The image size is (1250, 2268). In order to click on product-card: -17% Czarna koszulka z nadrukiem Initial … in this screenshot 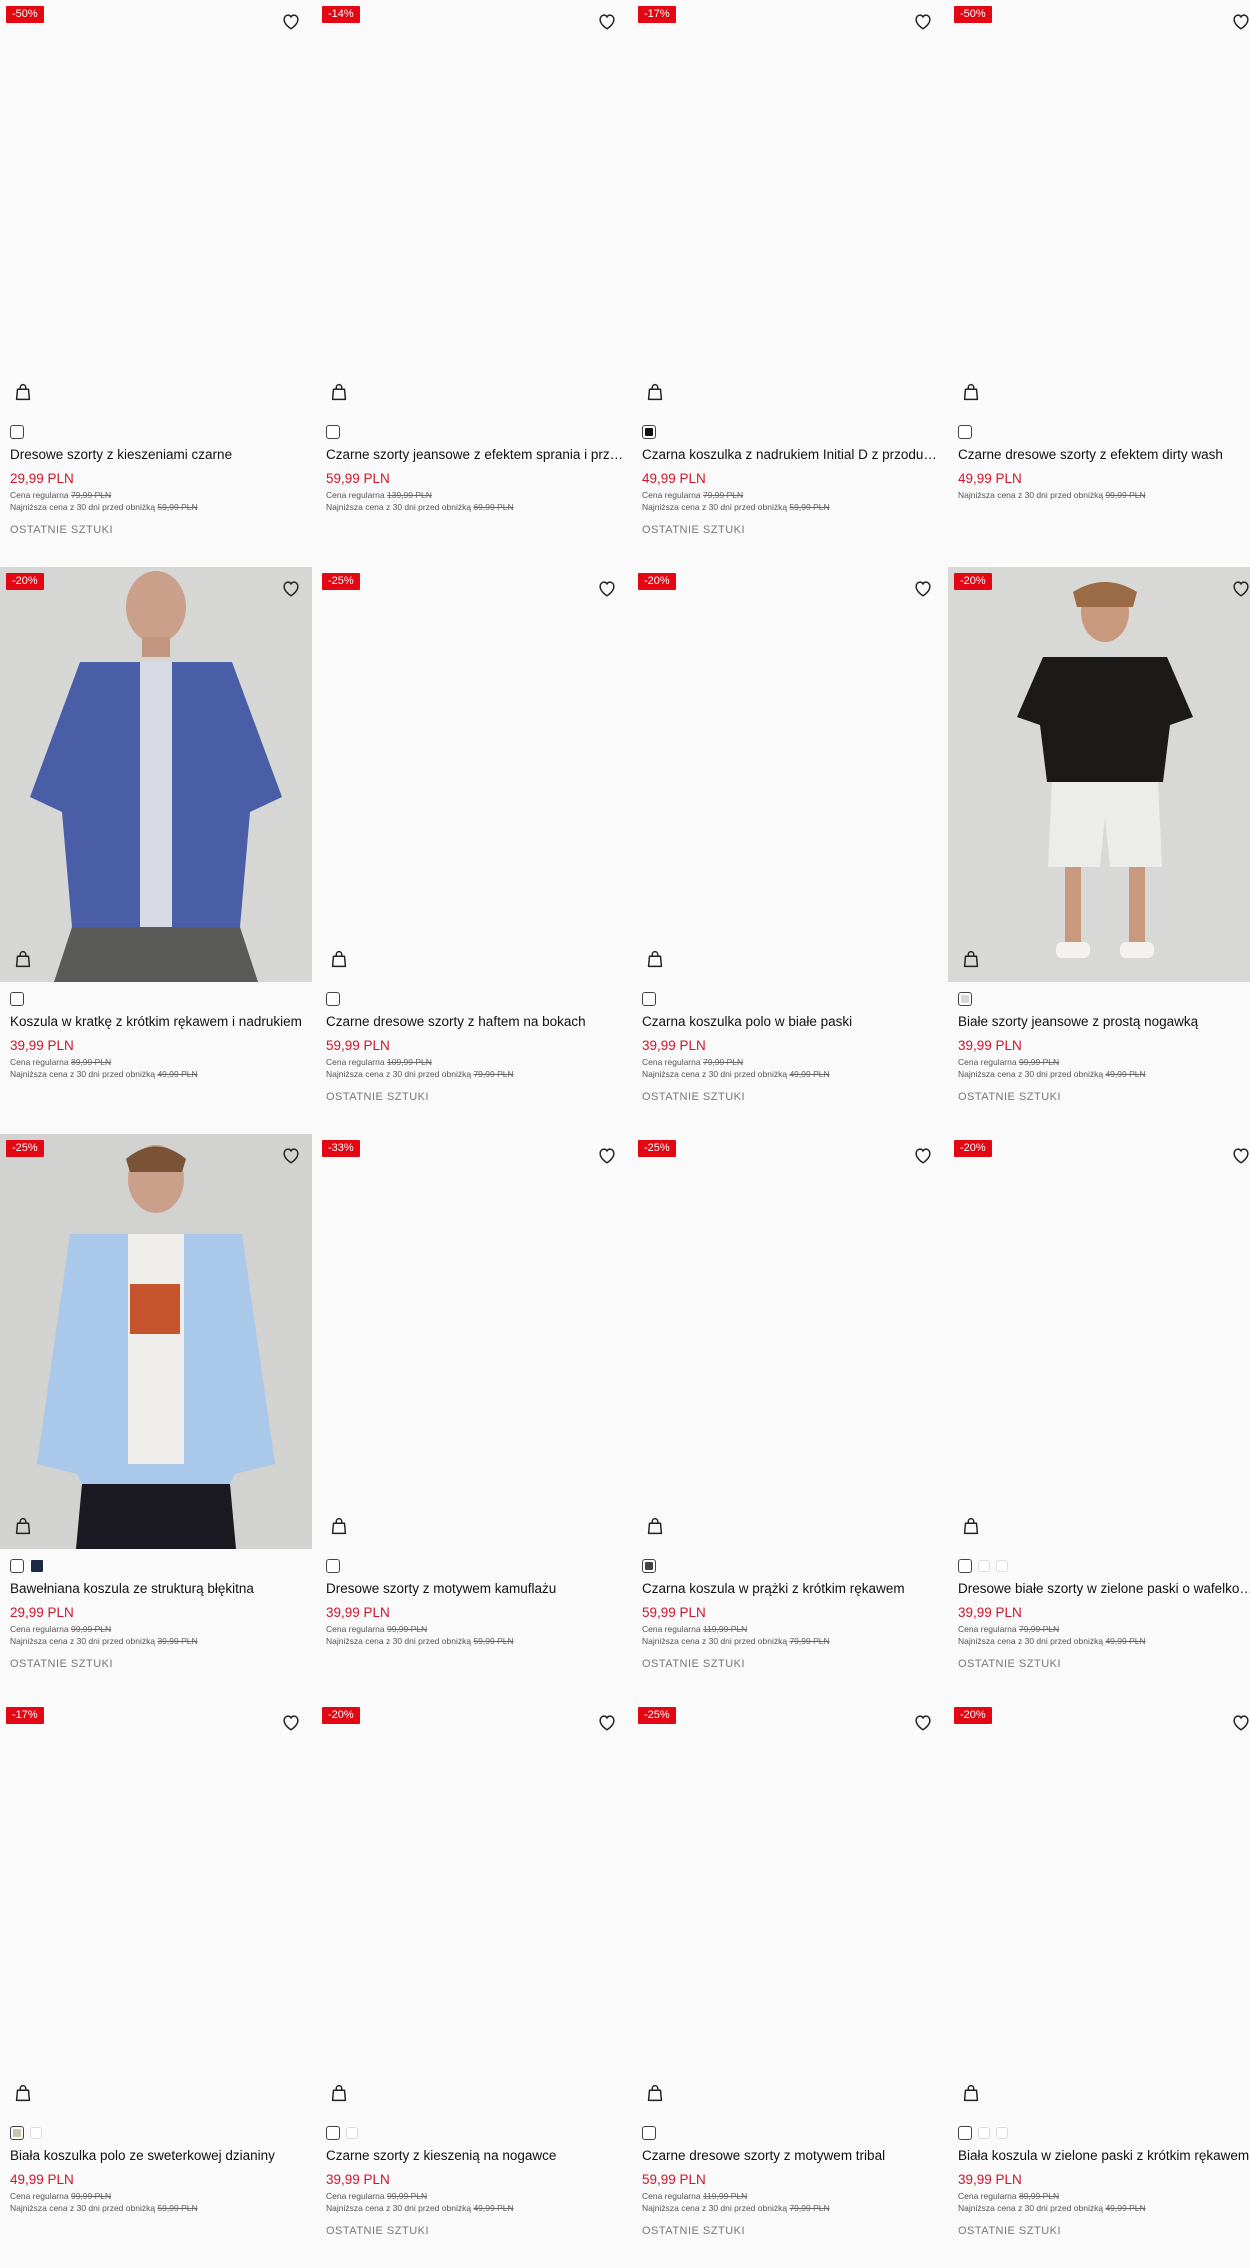, I will do `click(788, 283)`.